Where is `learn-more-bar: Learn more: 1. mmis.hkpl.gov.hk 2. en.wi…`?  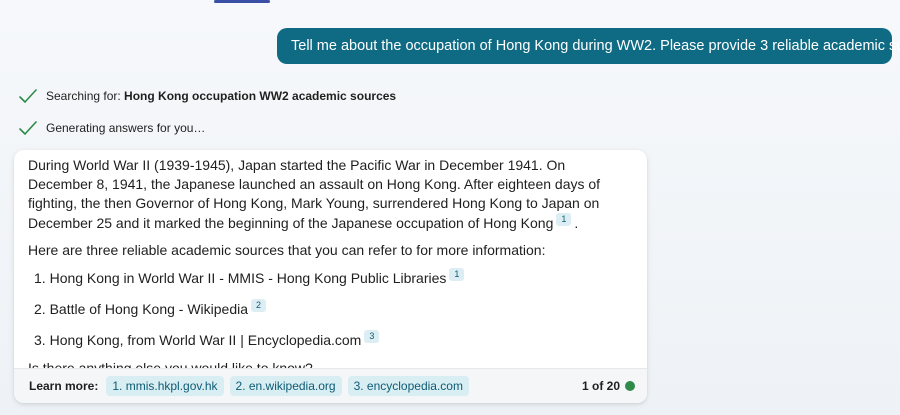 learn-more-bar: Learn more: 1. mmis.hkpl.gov.hk 2. en.wi… is located at coordinates (330, 385).